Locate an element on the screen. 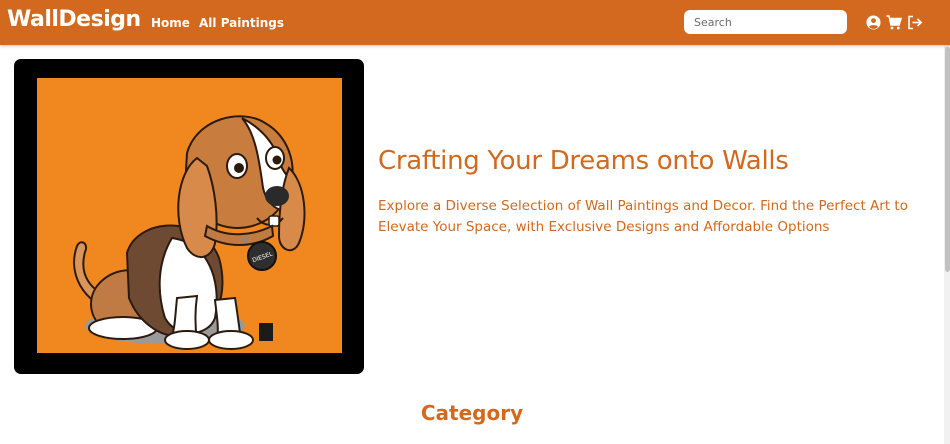 The width and height of the screenshot is (950, 444). user-circle-icon is located at coordinates (873, 22).